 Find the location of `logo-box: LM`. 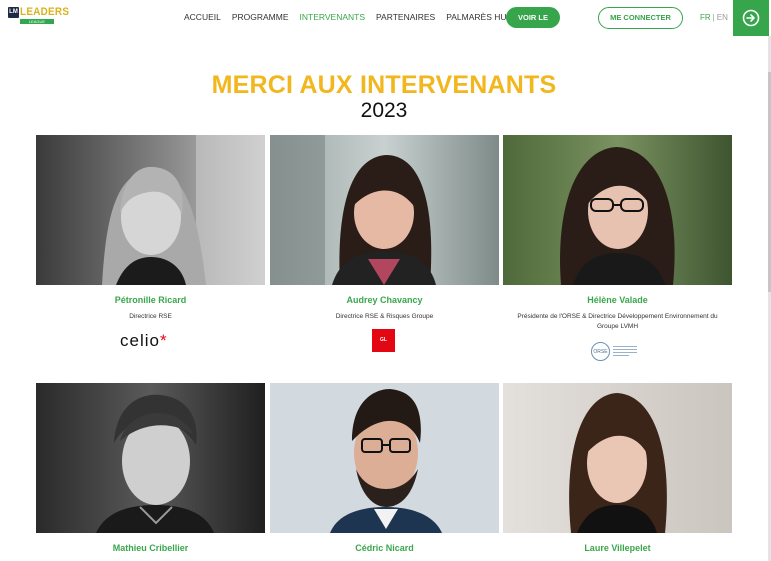

logo-box: LM is located at coordinates (13, 12).